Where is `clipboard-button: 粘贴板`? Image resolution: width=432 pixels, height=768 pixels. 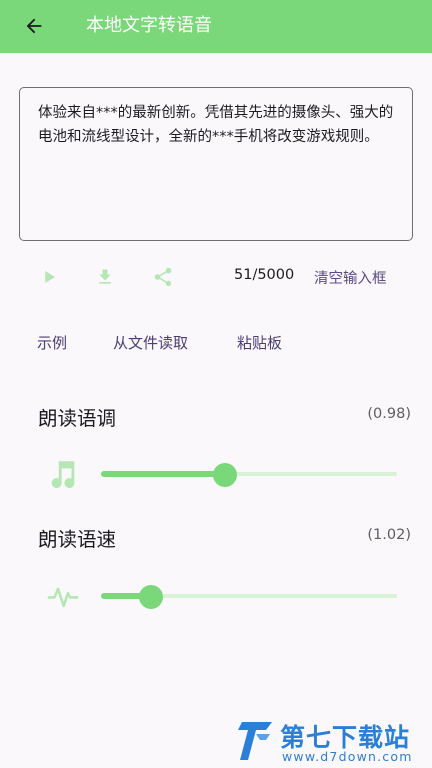 clipboard-button: 粘贴板 is located at coordinates (259, 343).